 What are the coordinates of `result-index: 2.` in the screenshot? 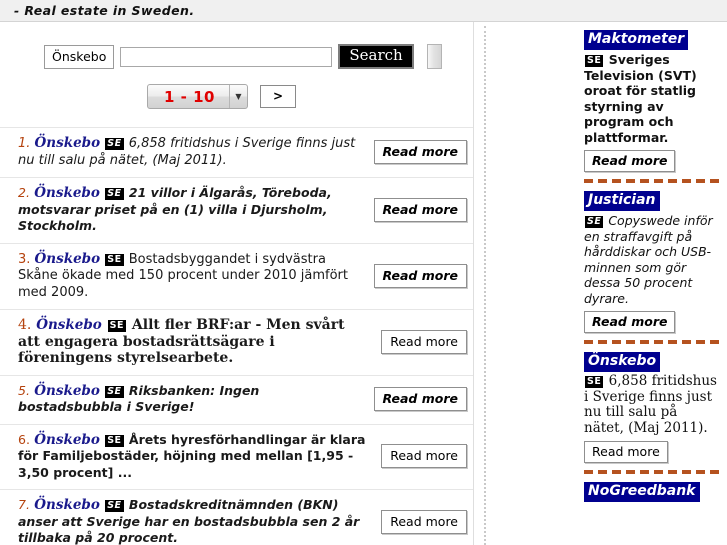 It's located at (24, 192).